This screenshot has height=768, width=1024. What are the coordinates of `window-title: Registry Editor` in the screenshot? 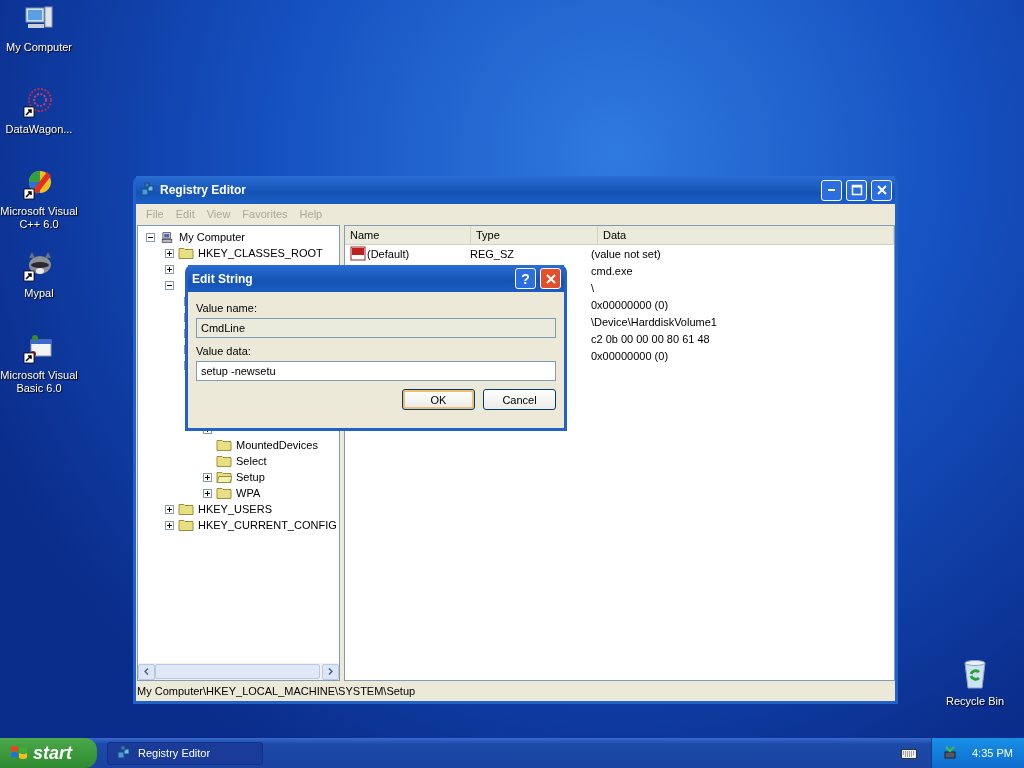 It's located at (203, 190).